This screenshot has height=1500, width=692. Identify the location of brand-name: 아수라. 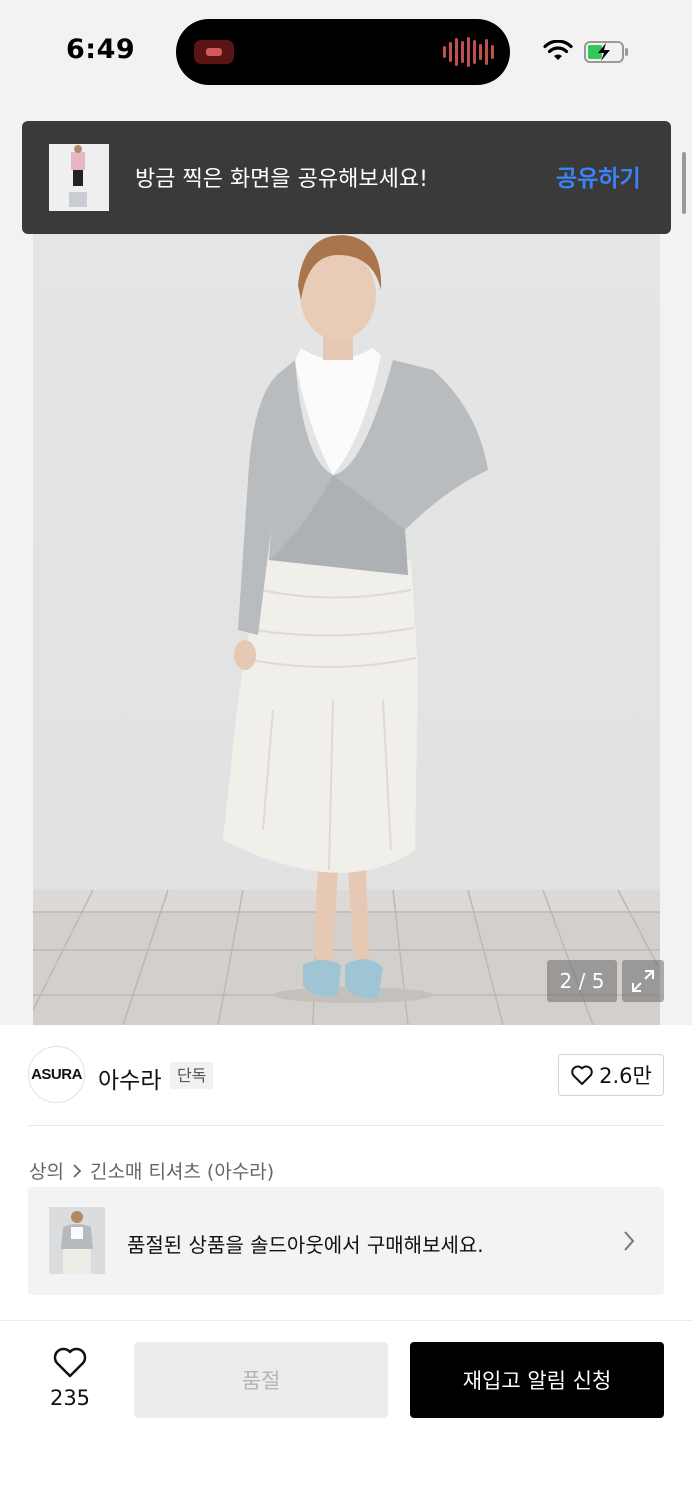
(129, 1078).